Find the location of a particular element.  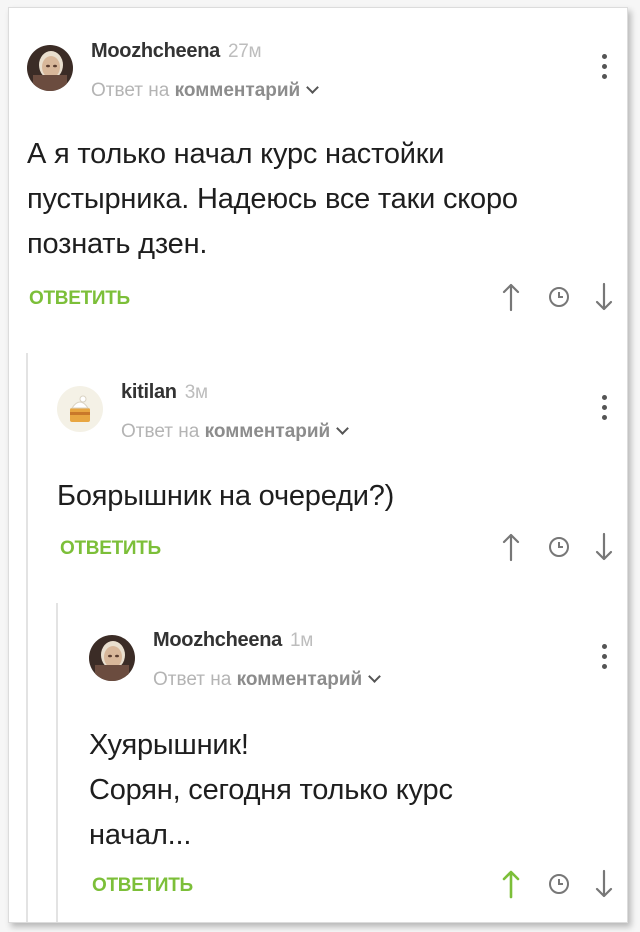

downvote-arrow-icon is located at coordinates (604, 884).